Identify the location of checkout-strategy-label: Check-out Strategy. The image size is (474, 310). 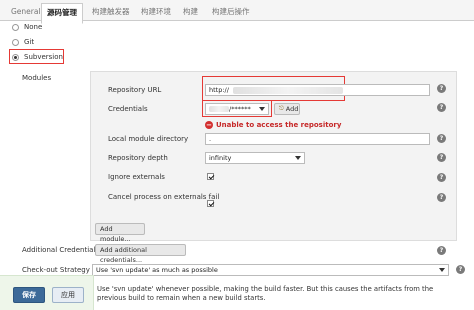
(56, 270).